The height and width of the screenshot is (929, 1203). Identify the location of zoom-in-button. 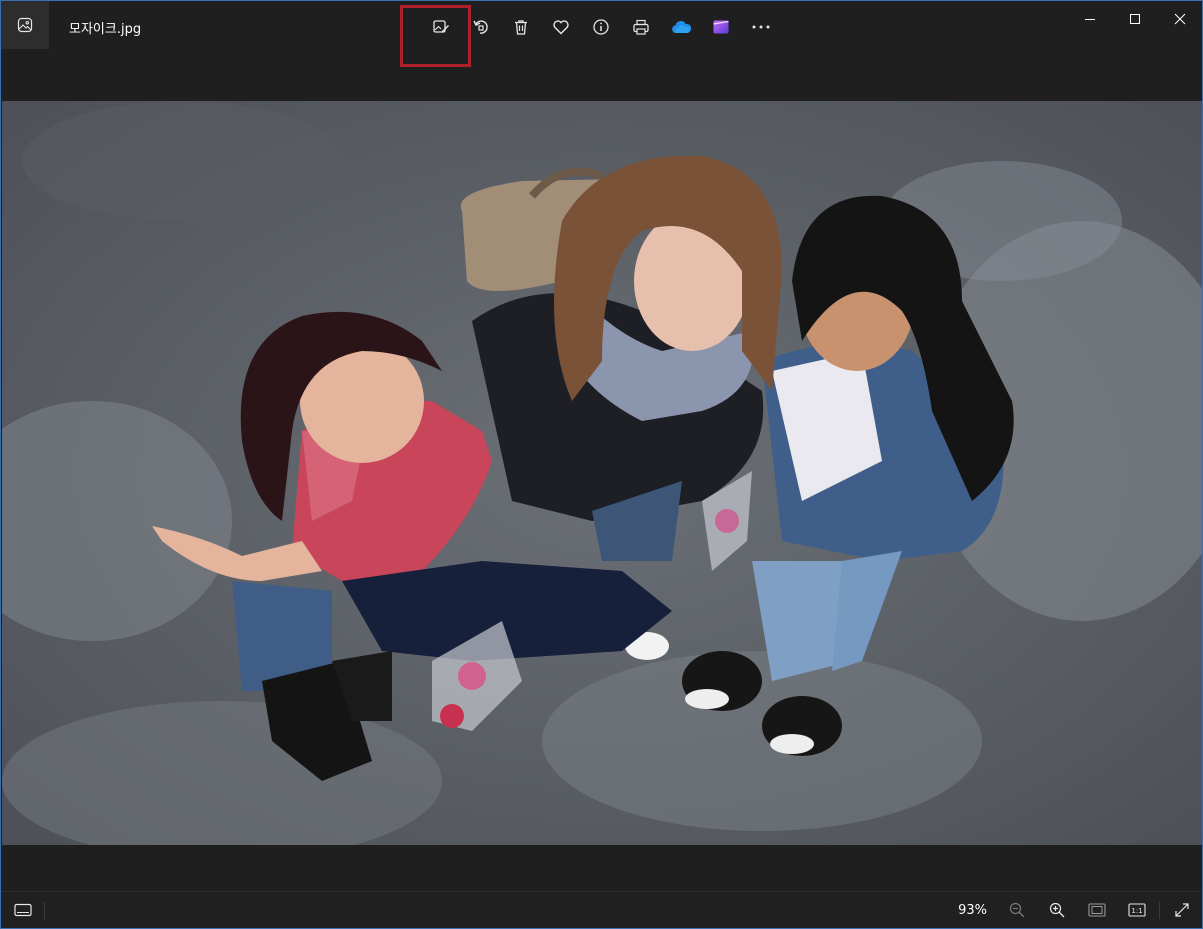
(1057, 910).